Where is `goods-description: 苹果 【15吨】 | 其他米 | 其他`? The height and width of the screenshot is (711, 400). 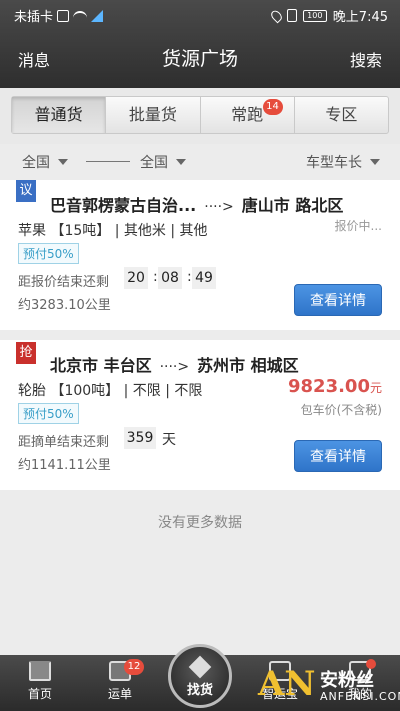
goods-description: 苹果 【15吨】 | 其他米 | 其他 is located at coordinates (113, 231).